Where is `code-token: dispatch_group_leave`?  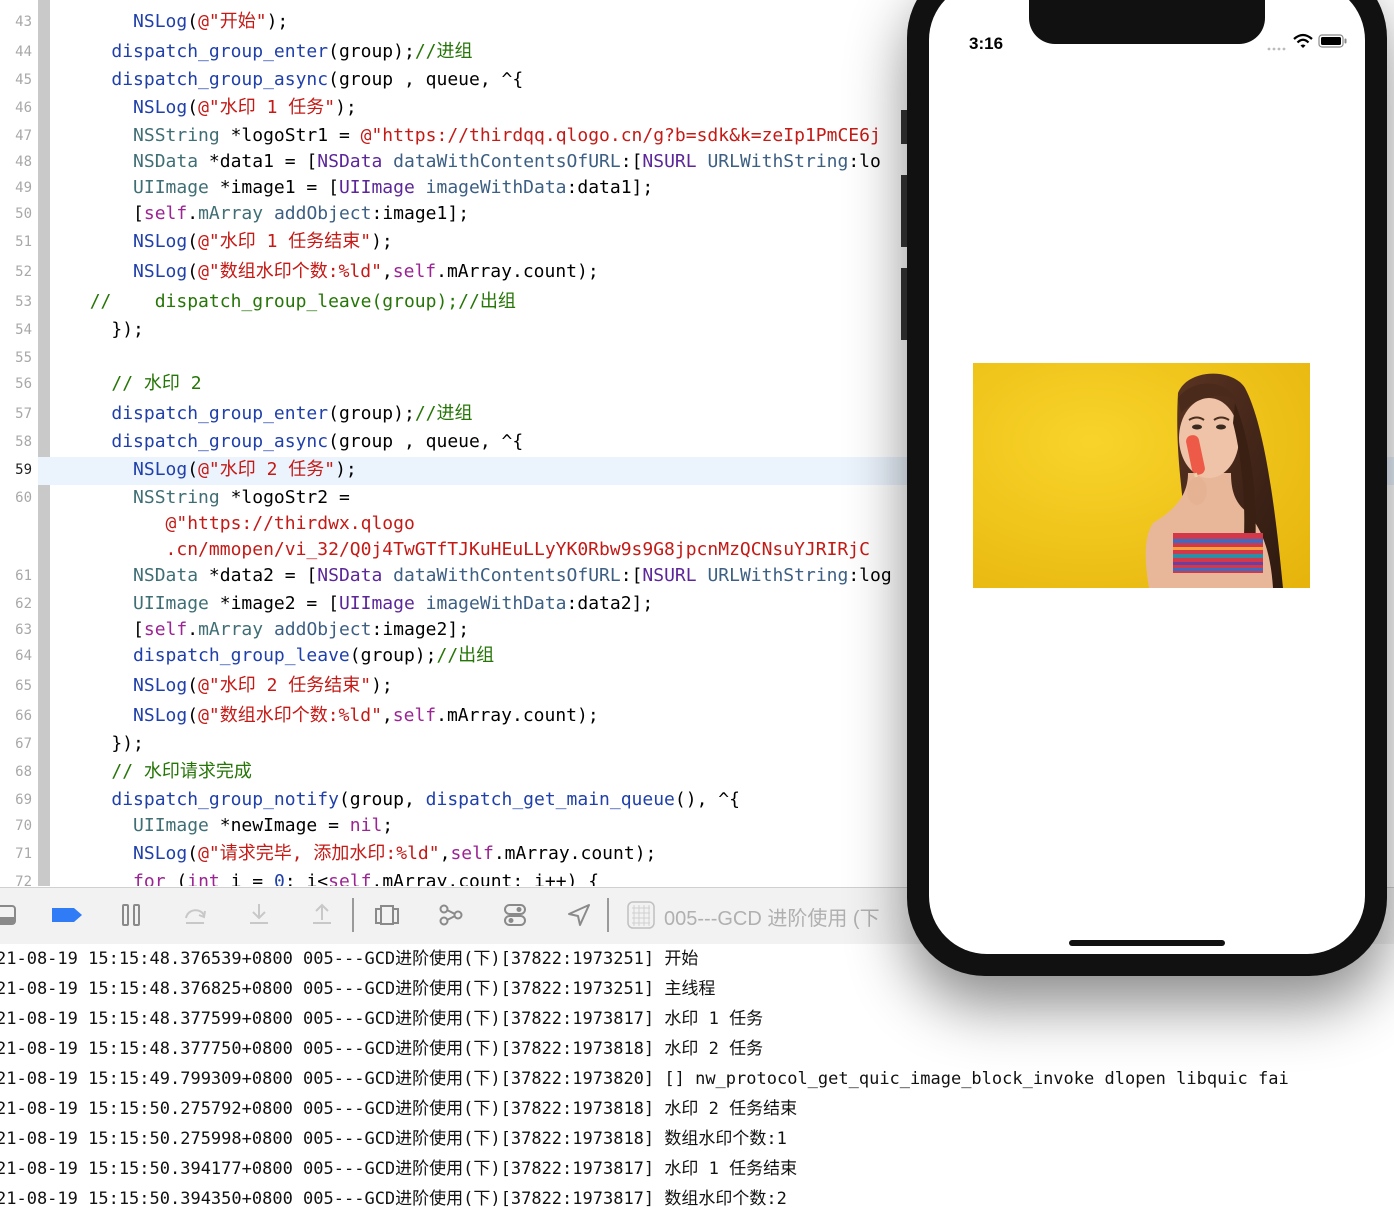 code-token: dispatch_group_leave is located at coordinates (241, 655).